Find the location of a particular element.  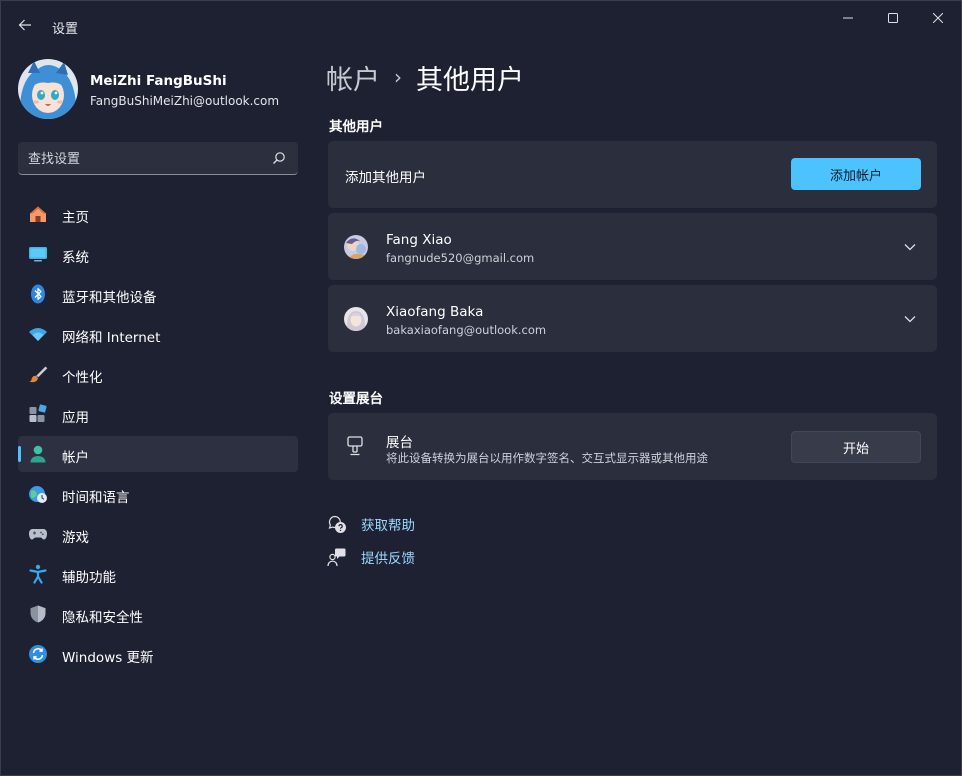

search-box is located at coordinates (158, 158).